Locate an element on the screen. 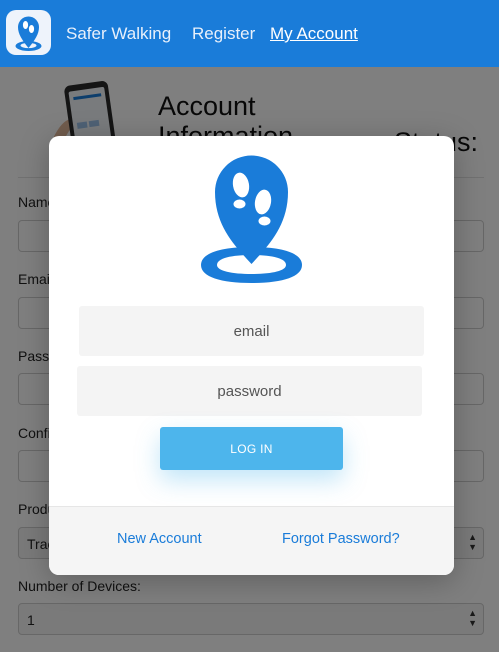  new-account-link: New Account is located at coordinates (159, 539).